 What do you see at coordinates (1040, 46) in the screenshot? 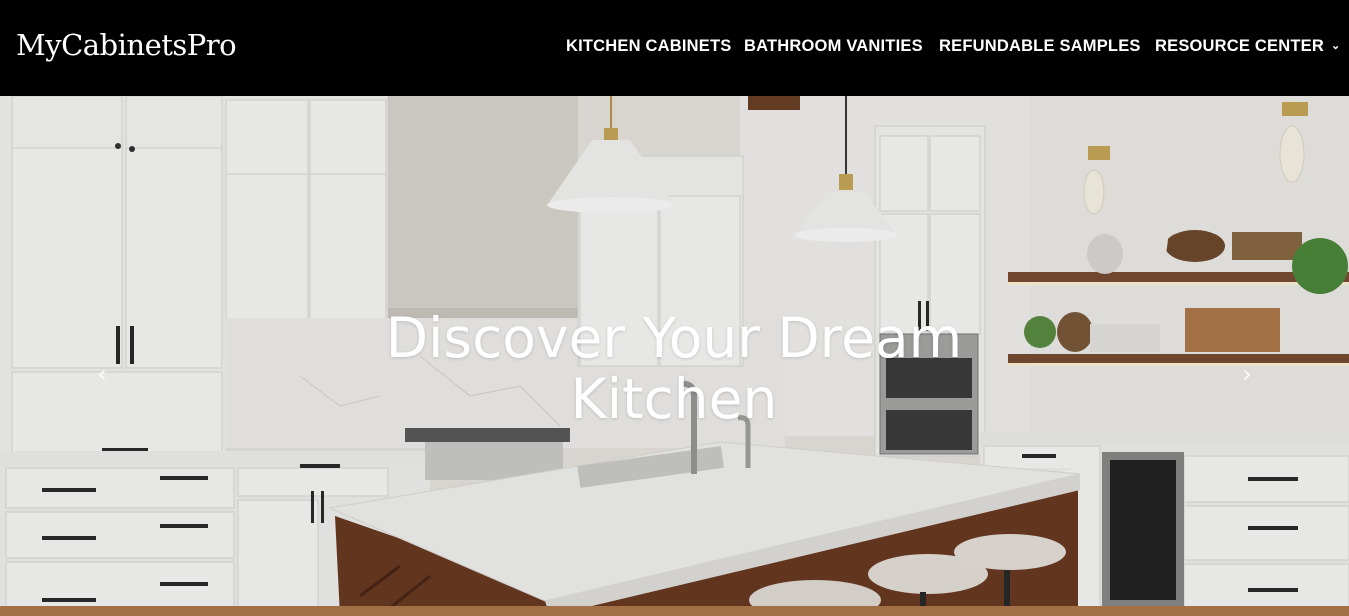
I see `nav-refundable-samples: REFUNDABLE SAMPLES` at bounding box center [1040, 46].